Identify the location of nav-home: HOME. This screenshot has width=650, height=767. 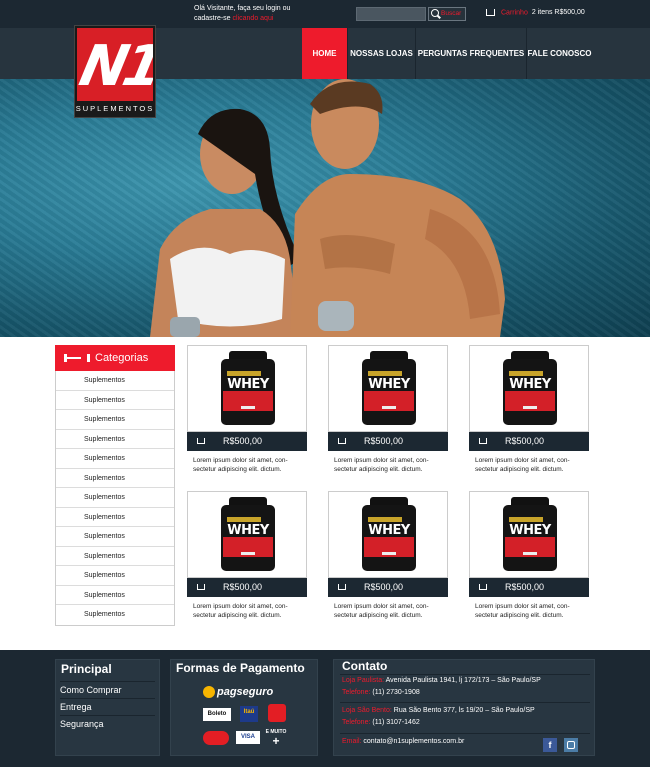
(324, 53).